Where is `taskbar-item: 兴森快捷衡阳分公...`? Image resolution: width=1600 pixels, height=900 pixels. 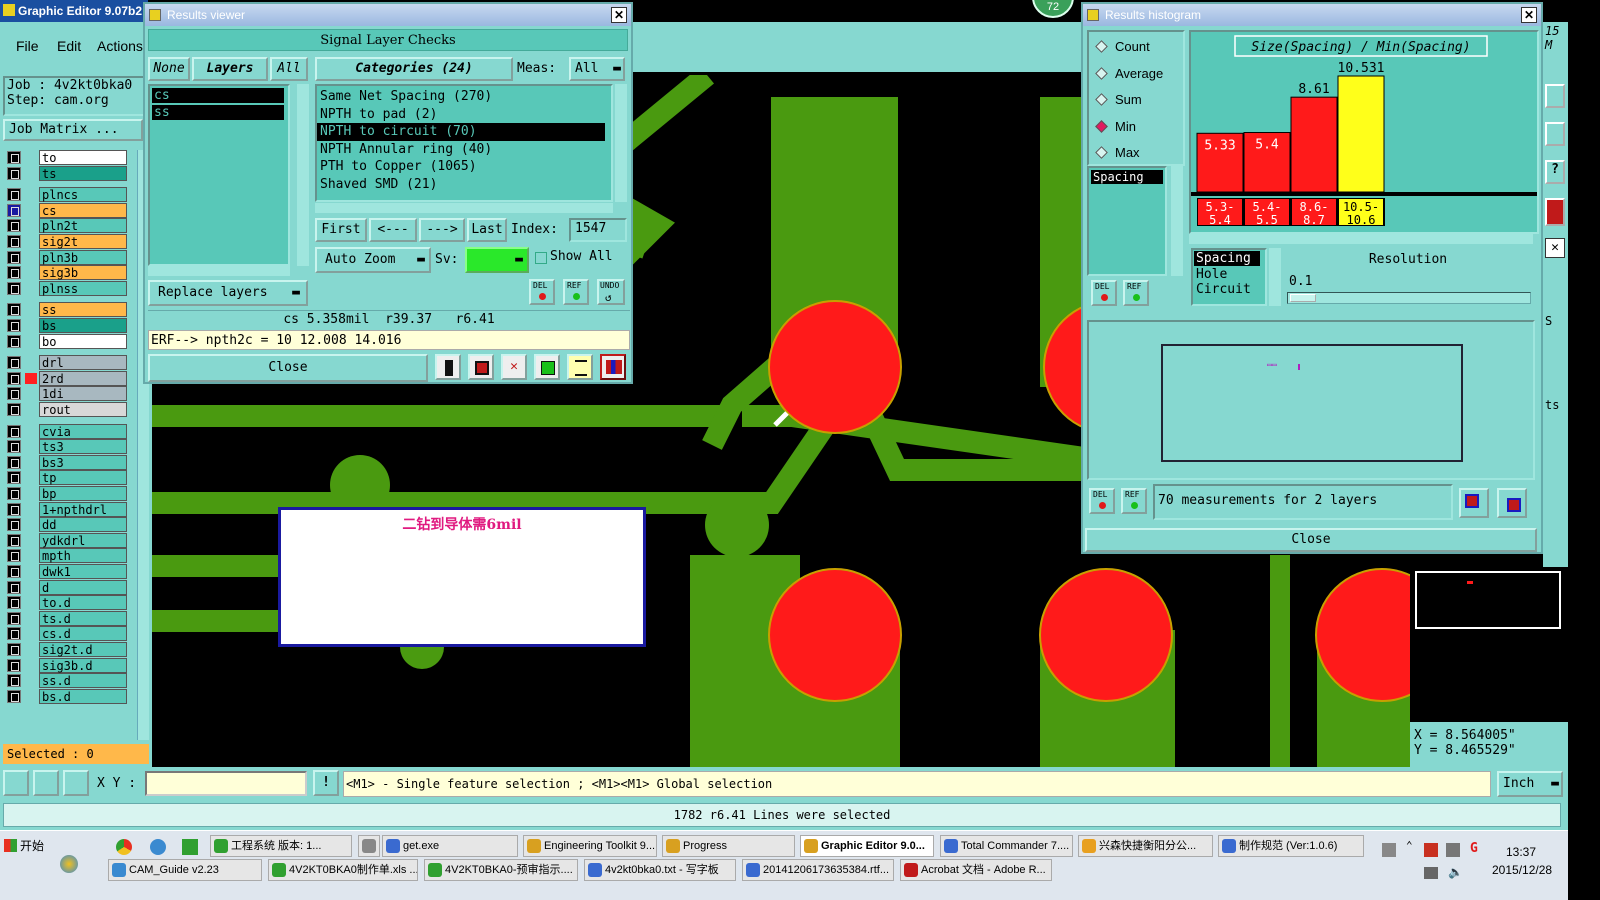
taskbar-item: 兴森快捷衡阳分公... is located at coordinates (1145, 846).